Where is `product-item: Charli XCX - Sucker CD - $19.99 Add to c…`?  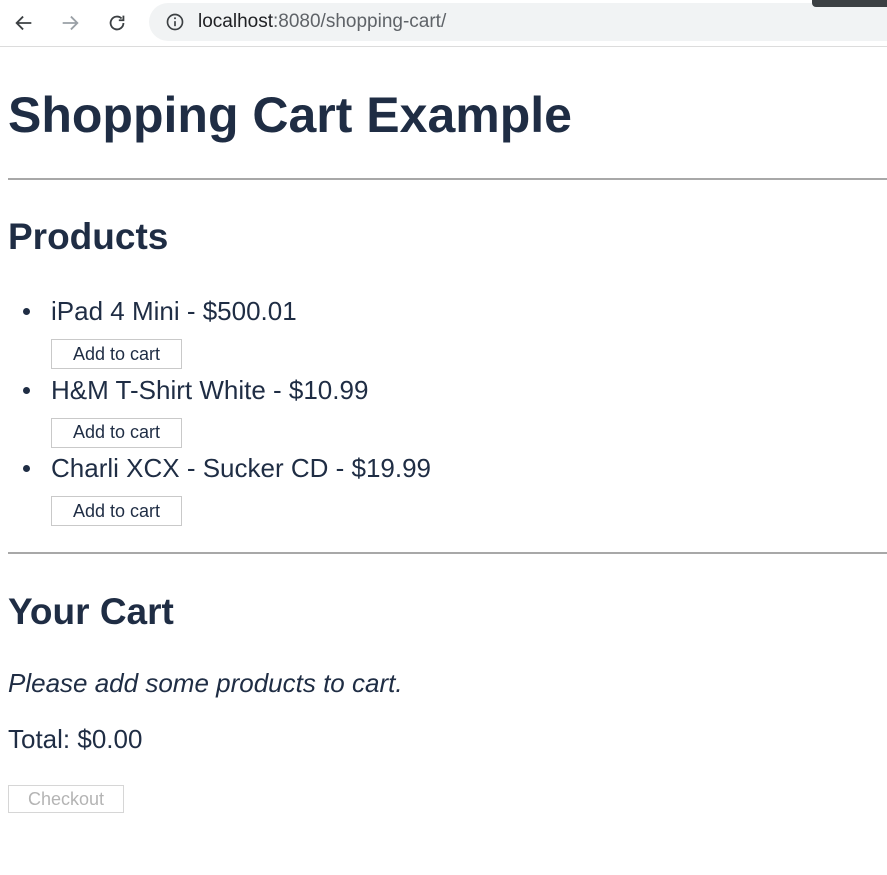
product-item: Charli XCX - Sucker CD - $19.99 Add to c… is located at coordinates (280, 490).